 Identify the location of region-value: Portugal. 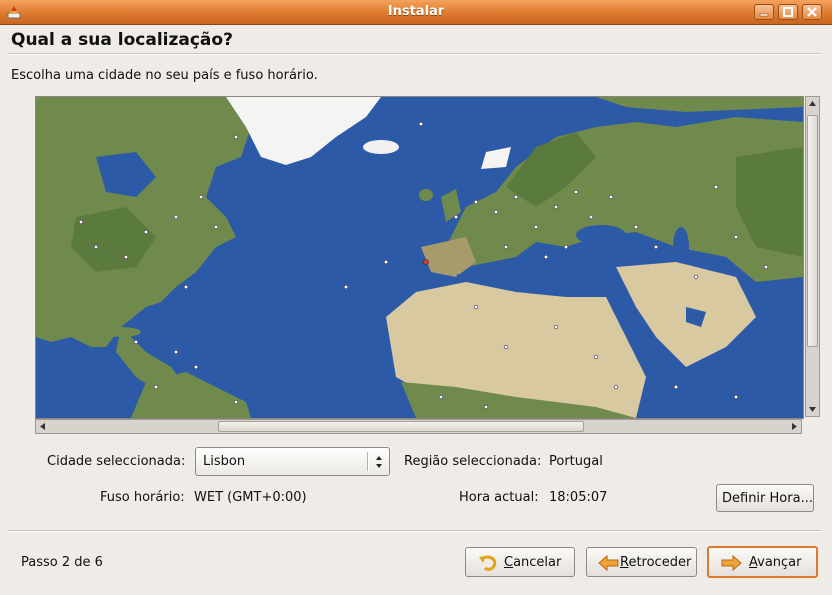
(576, 461).